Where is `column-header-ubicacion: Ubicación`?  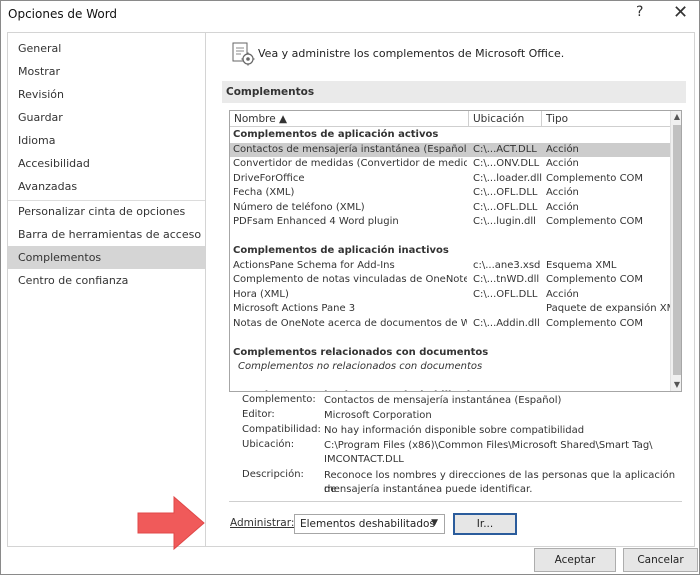
column-header-ubicacion: Ubicación is located at coordinates (505, 119).